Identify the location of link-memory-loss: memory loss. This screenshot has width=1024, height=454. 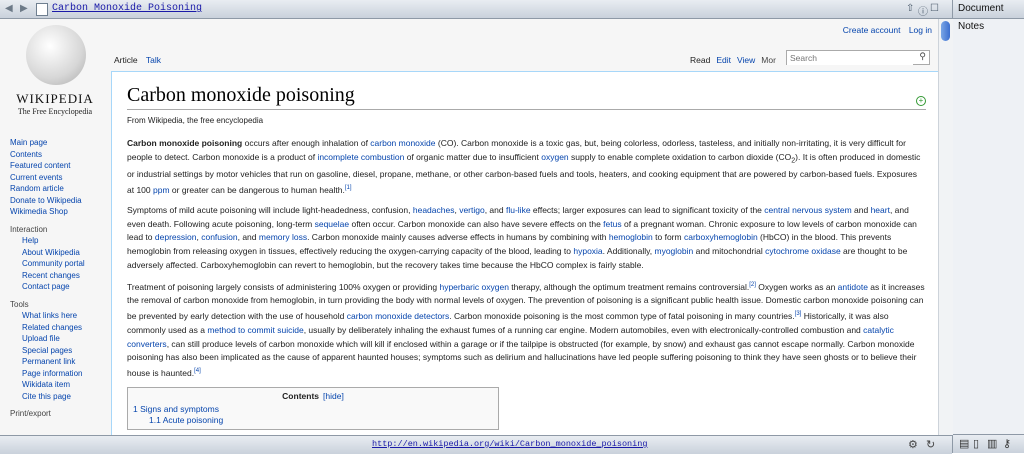
(283, 237).